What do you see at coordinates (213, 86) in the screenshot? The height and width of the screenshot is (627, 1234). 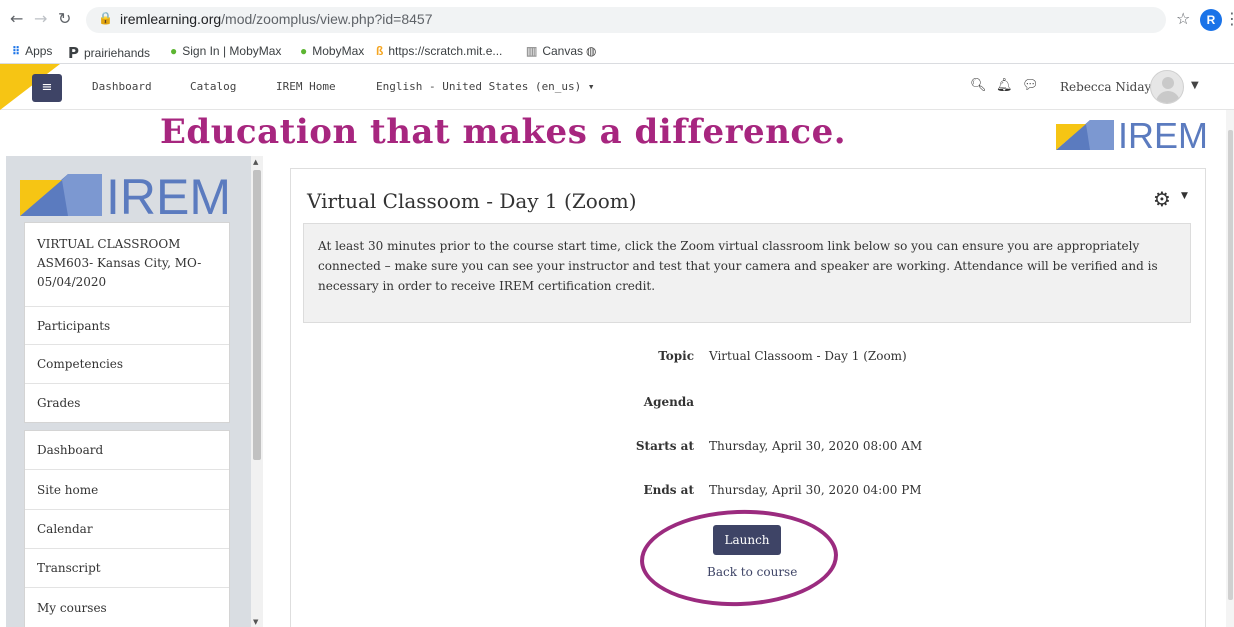 I see `nav-link-catalog: Catalog` at bounding box center [213, 86].